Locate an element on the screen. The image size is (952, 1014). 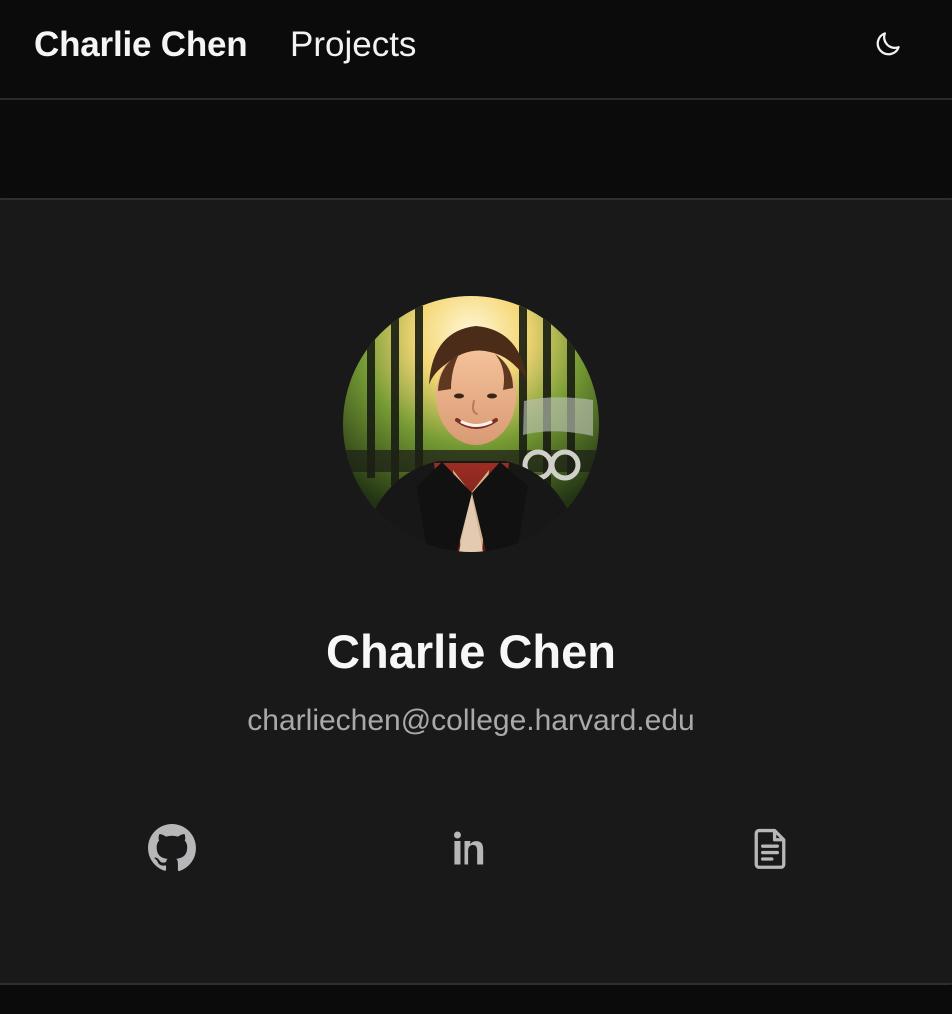
profile-name: Charlie Chen is located at coordinates (471, 651).